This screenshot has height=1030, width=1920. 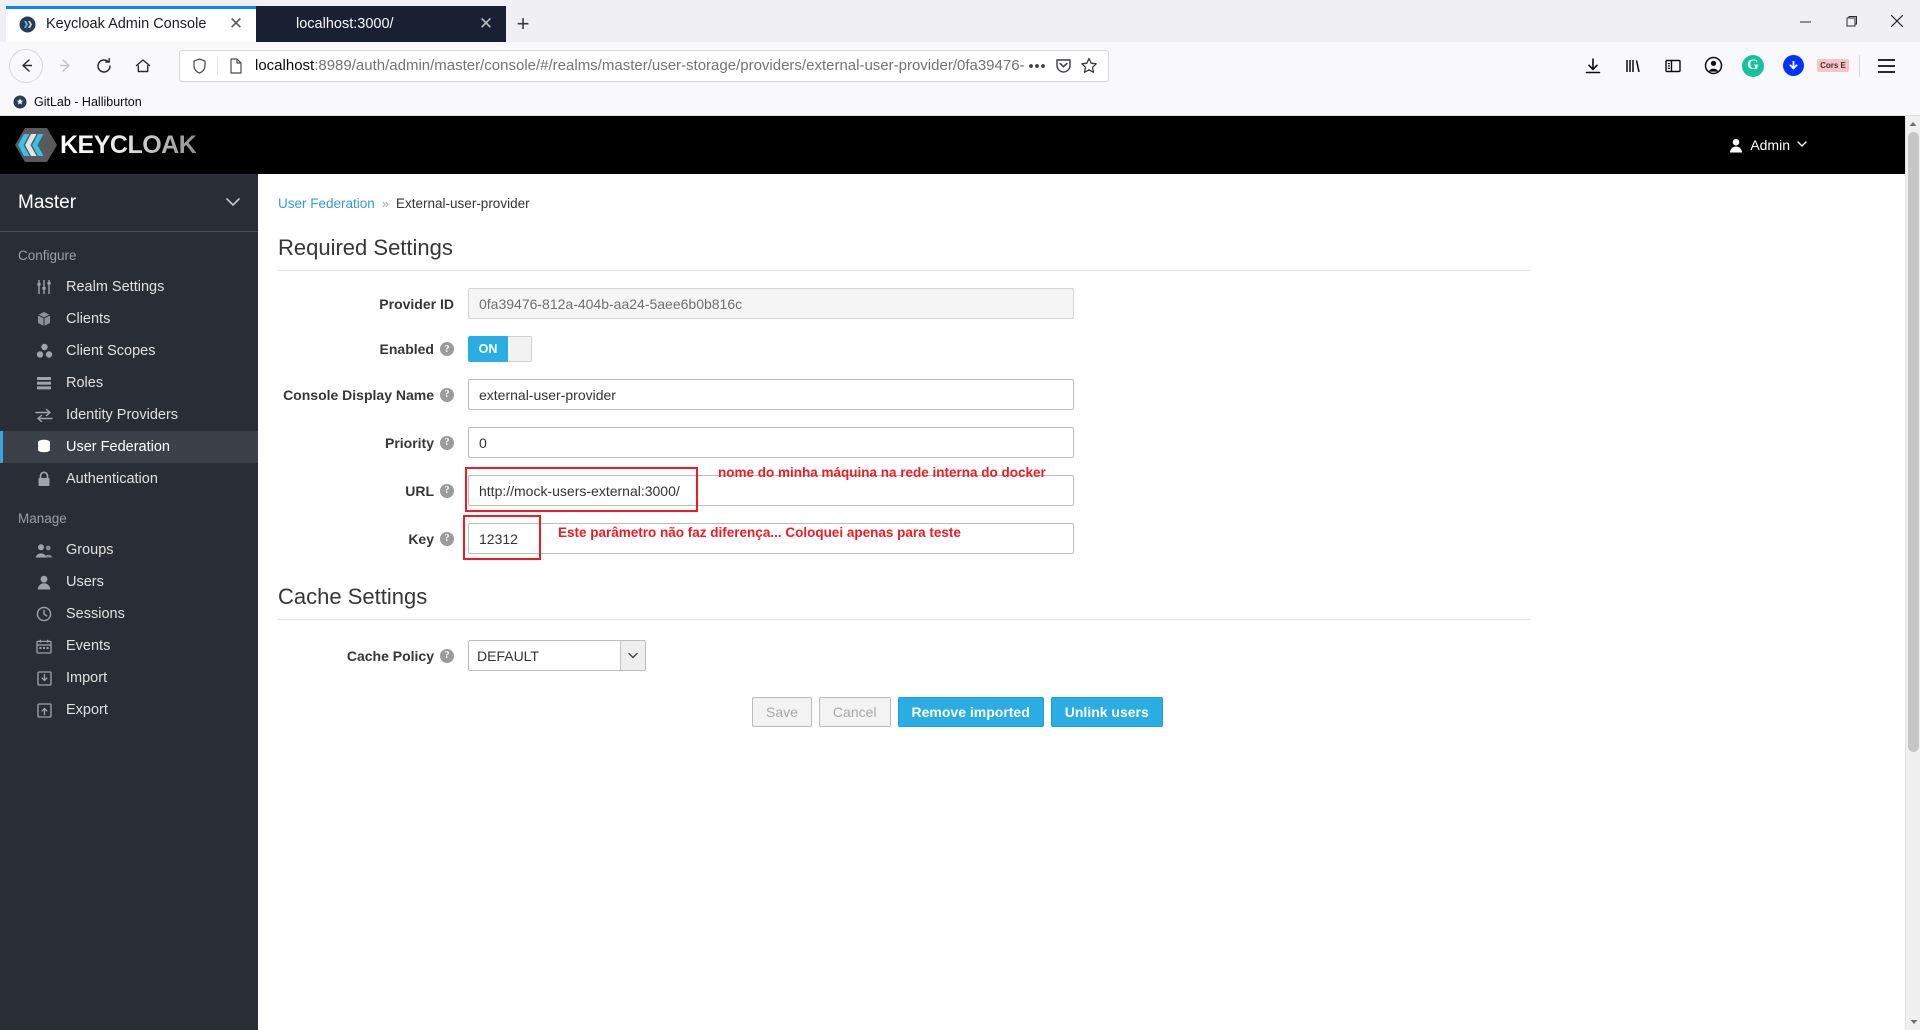 I want to click on bookmark-label: GitLab - Halliburton, so click(x=88, y=102).